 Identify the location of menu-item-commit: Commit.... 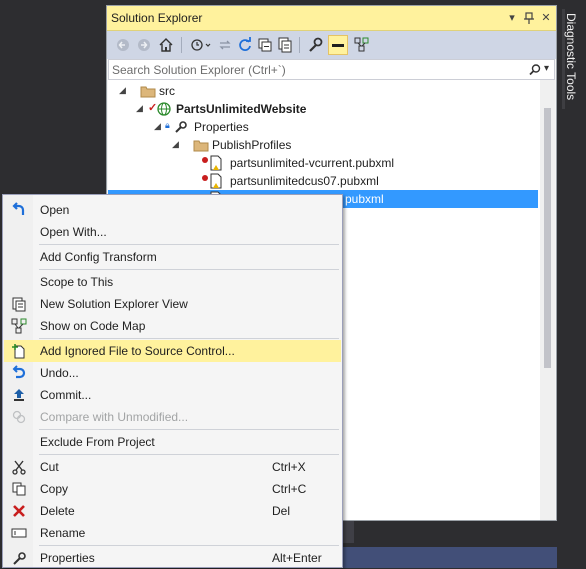
(172, 395).